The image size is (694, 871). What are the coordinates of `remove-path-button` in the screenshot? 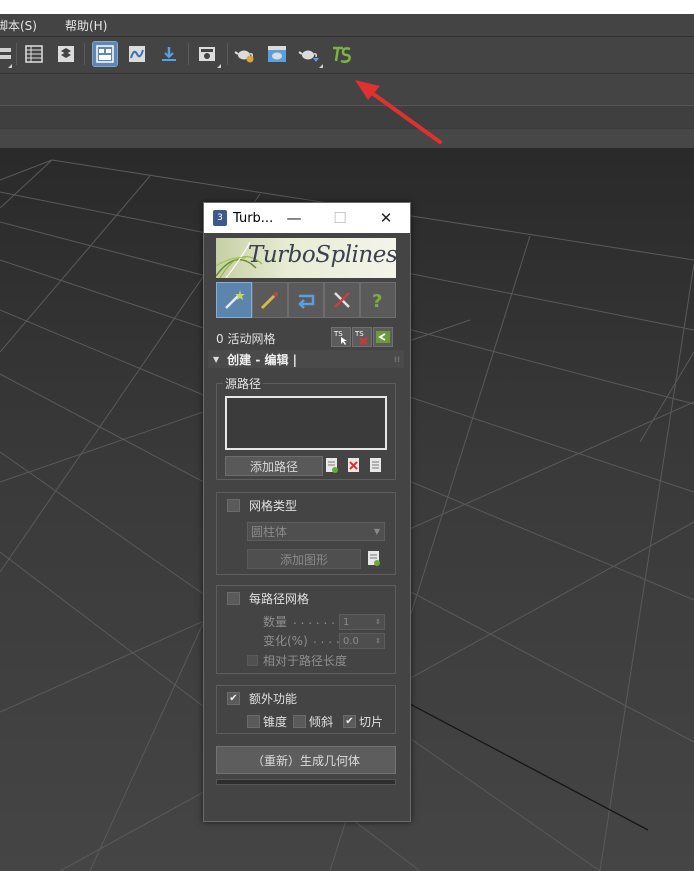 It's located at (354, 465).